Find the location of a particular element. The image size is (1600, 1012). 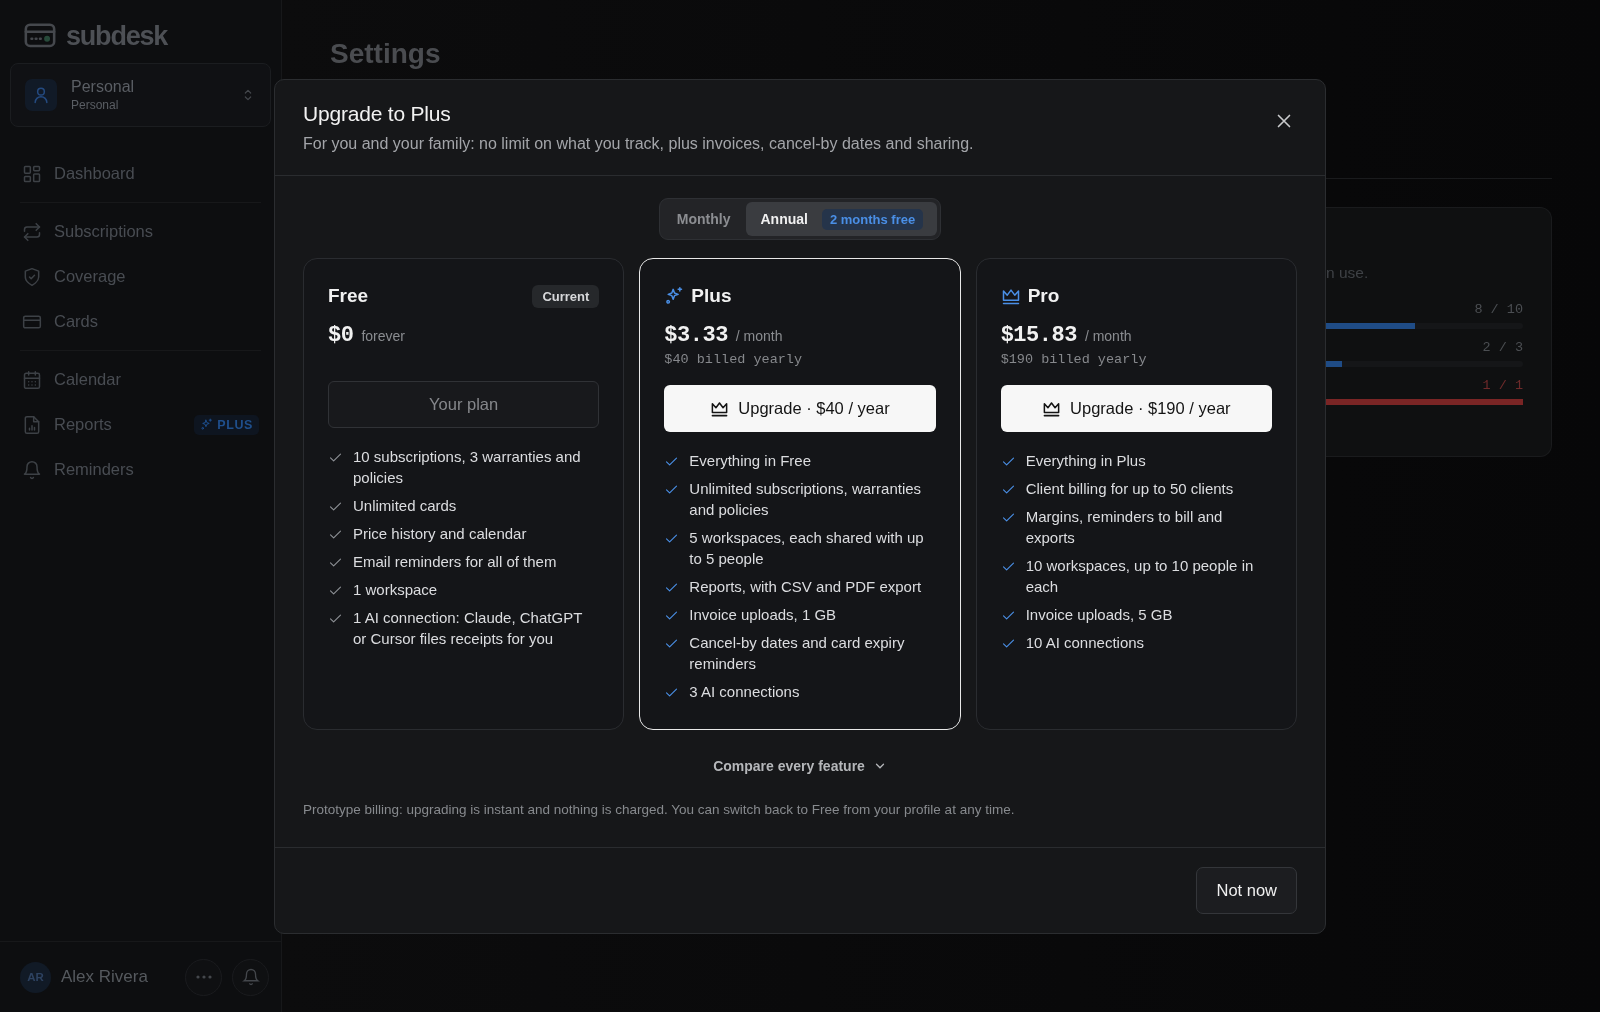

more-button is located at coordinates (203, 977).